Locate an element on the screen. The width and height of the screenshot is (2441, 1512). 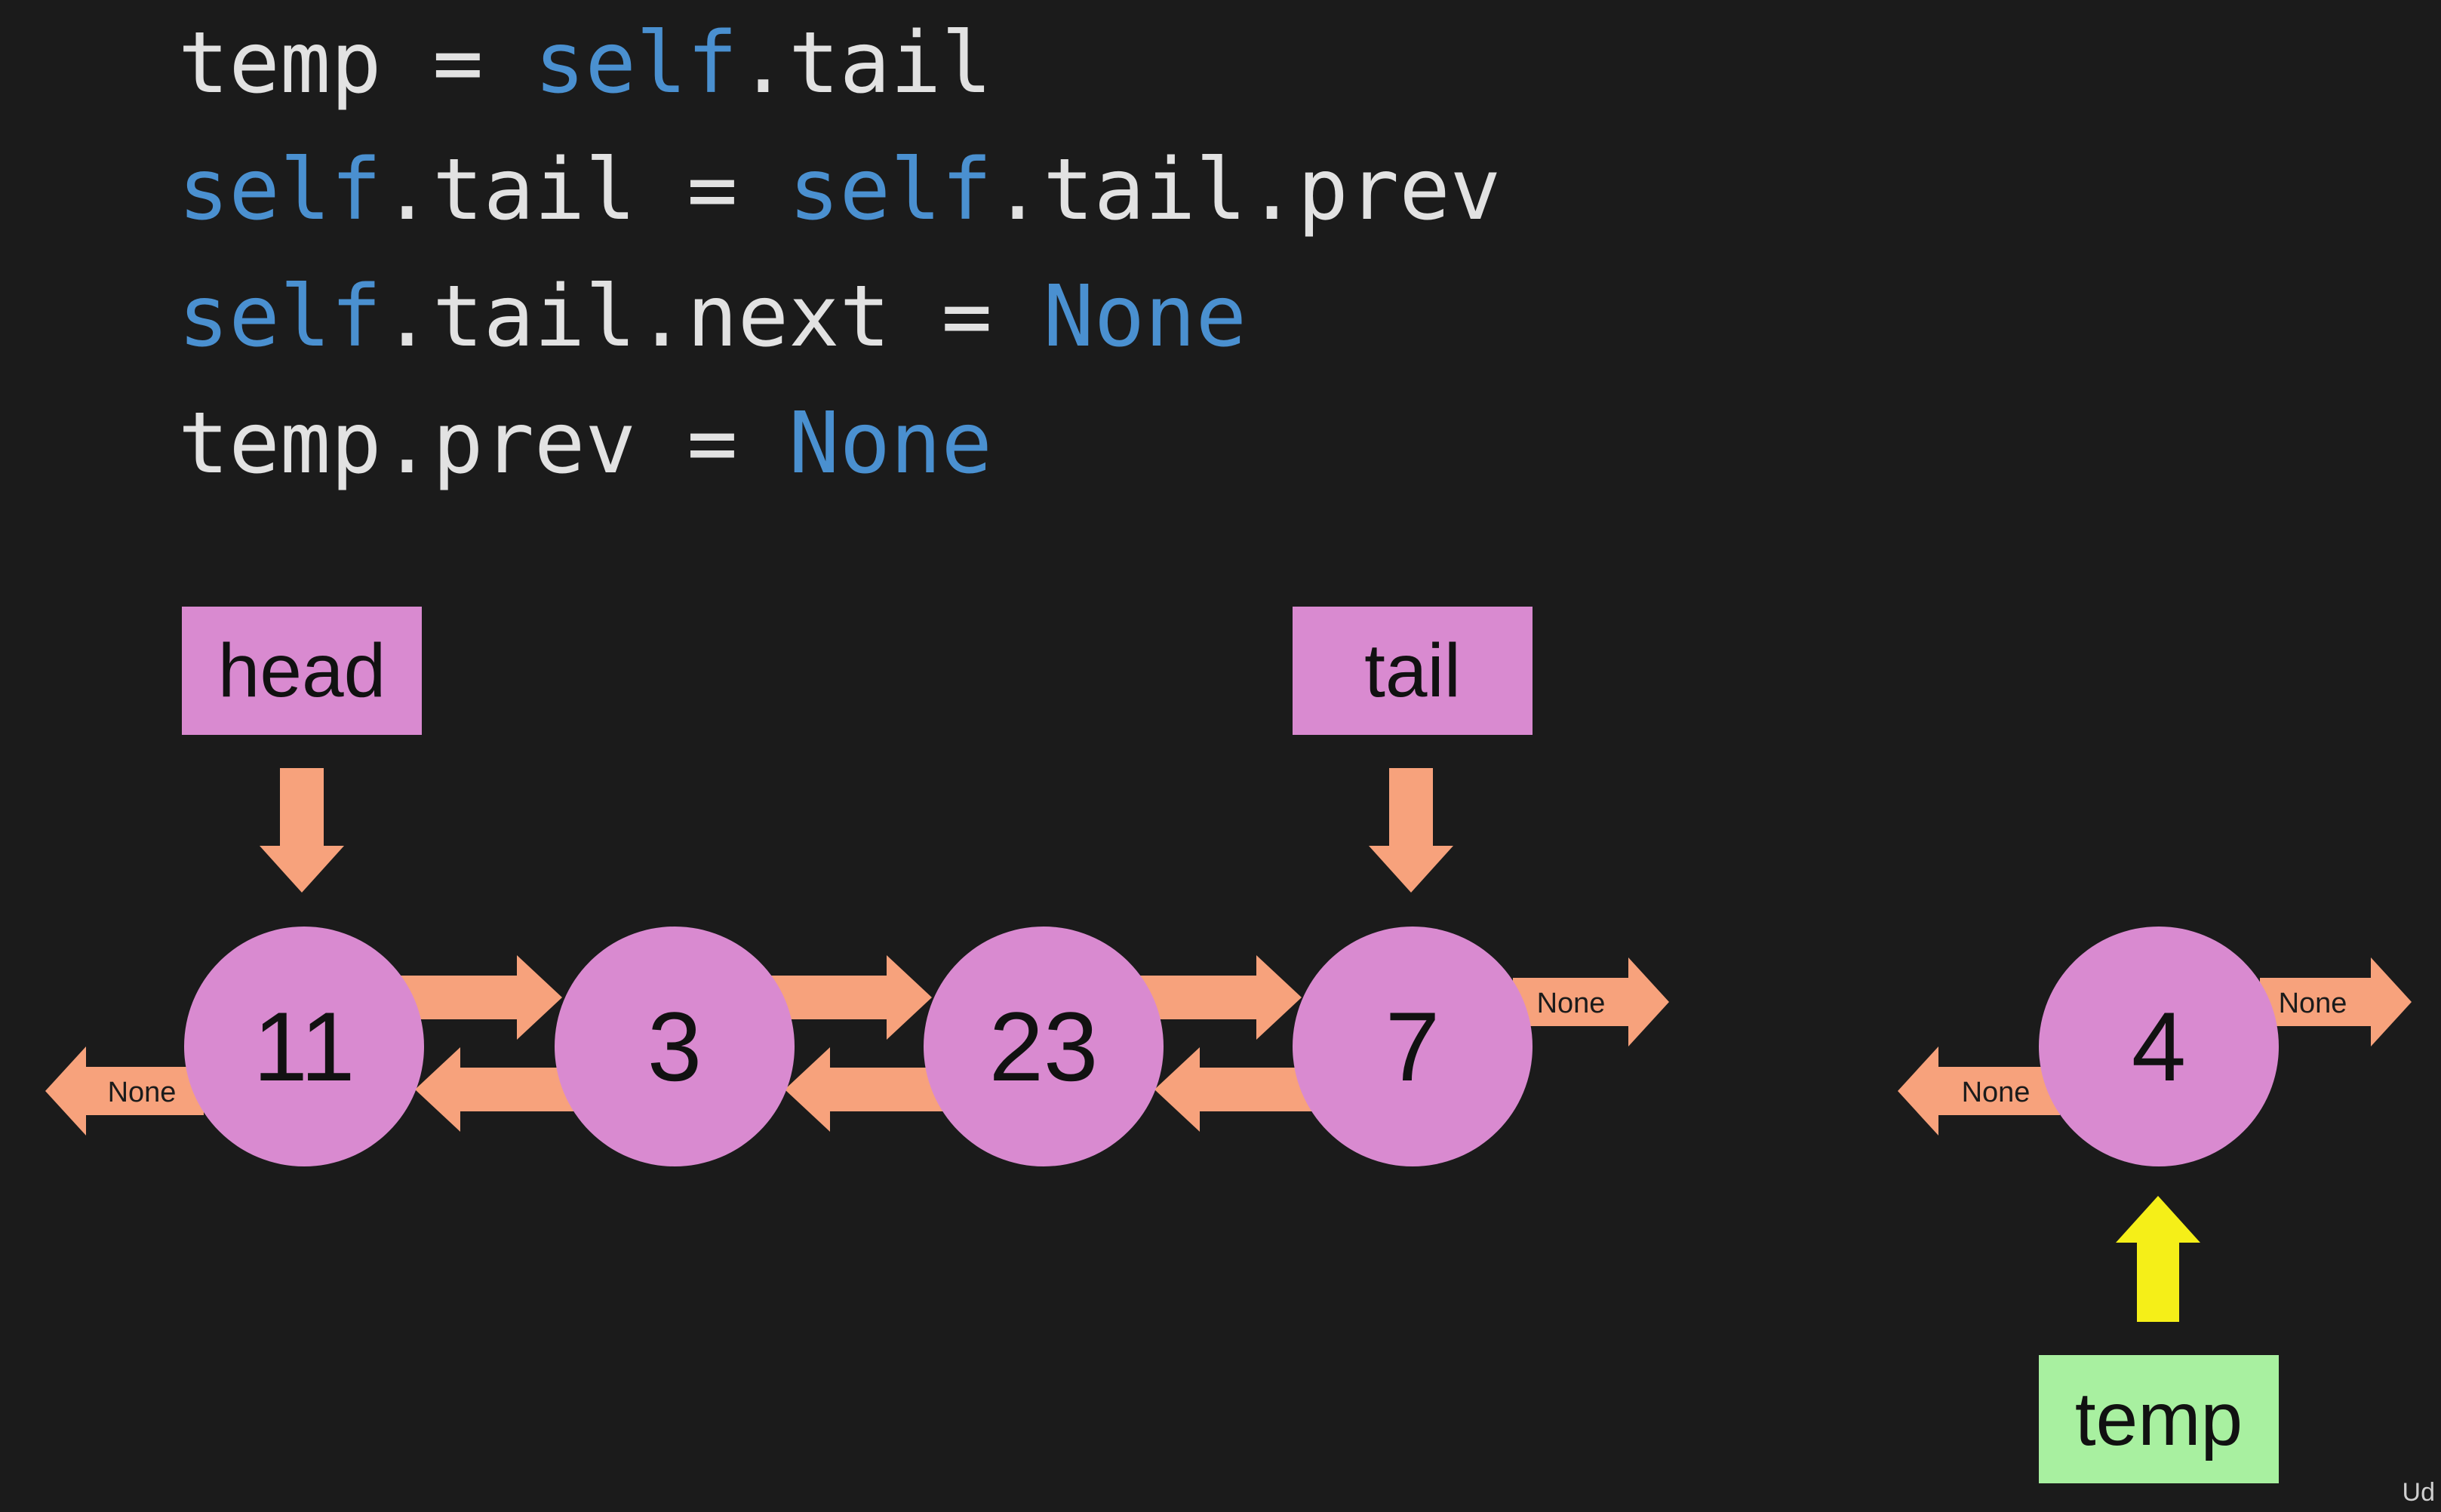
temp-pointer-arrow is located at coordinates (2158, 1259).